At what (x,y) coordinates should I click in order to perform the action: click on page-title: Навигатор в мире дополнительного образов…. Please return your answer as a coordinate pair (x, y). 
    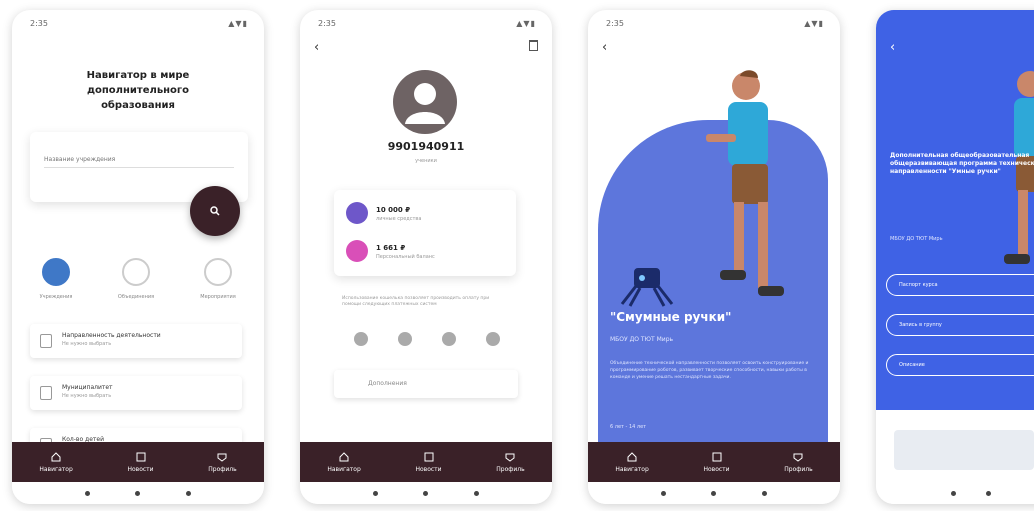
    Looking at the image, I should click on (138, 90).